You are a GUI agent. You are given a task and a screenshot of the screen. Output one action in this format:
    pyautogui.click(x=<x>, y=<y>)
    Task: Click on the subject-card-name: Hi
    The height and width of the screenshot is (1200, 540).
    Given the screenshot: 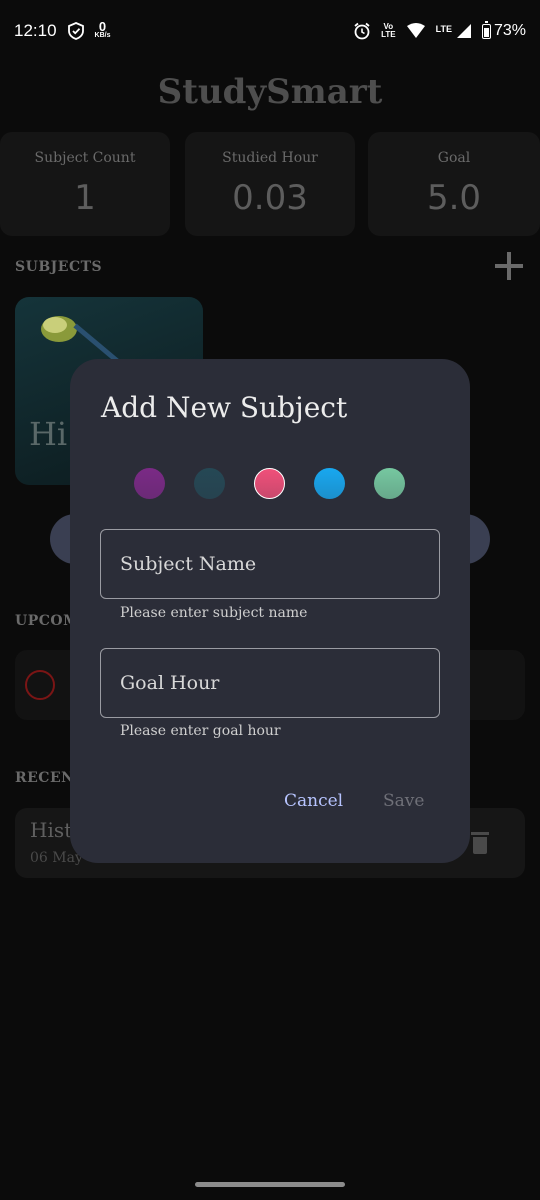 What is the action you would take?
    pyautogui.click(x=48, y=434)
    